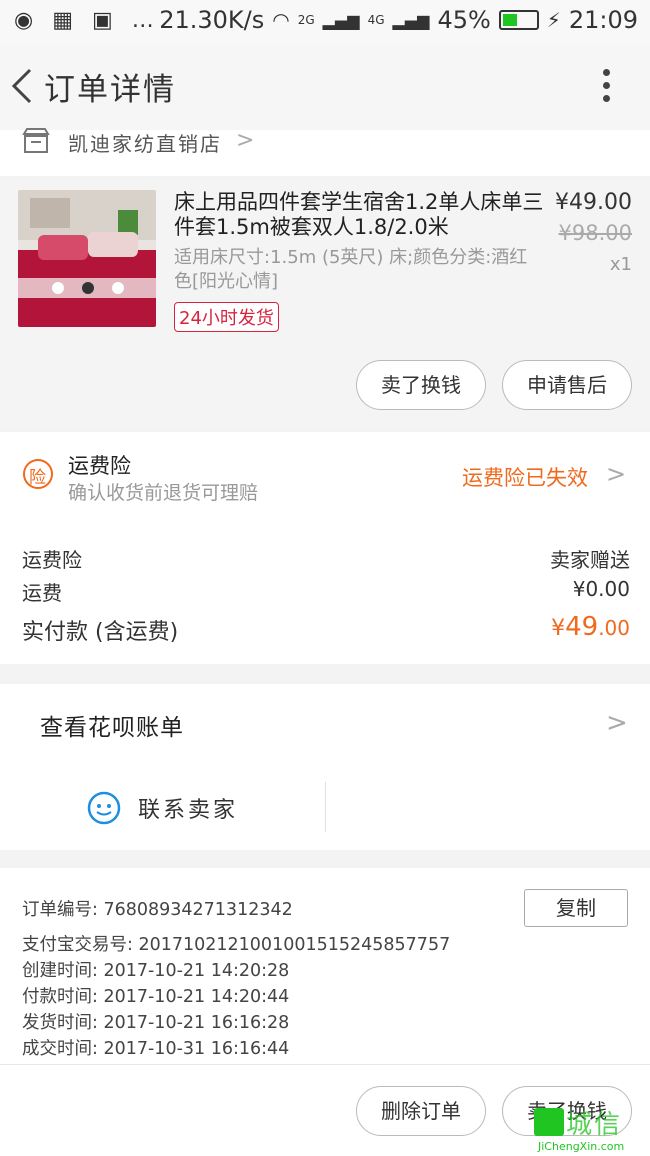 This screenshot has height=1156, width=650. What do you see at coordinates (36, 141) in the screenshot?
I see `shop-icon` at bounding box center [36, 141].